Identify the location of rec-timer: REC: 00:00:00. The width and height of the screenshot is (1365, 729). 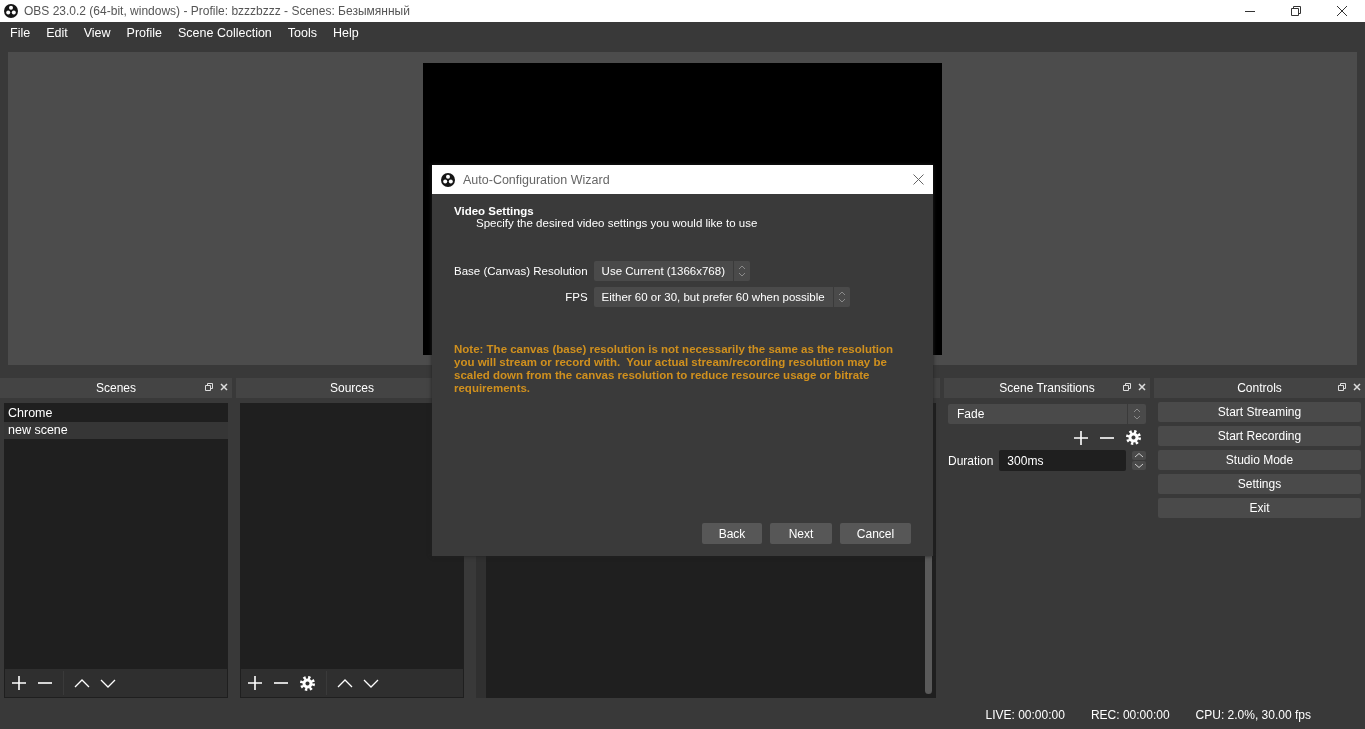
(1130, 714).